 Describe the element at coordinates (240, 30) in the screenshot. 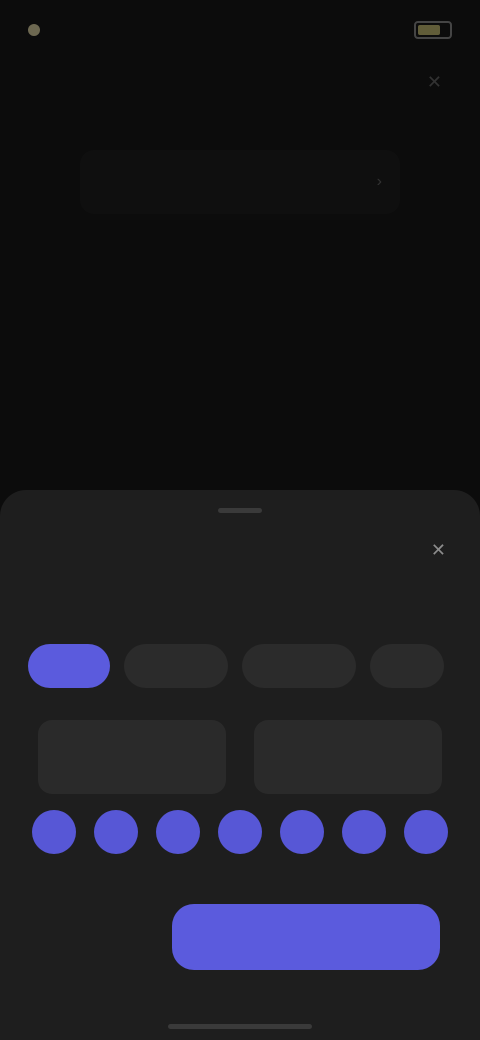

I see `status-bar` at that location.